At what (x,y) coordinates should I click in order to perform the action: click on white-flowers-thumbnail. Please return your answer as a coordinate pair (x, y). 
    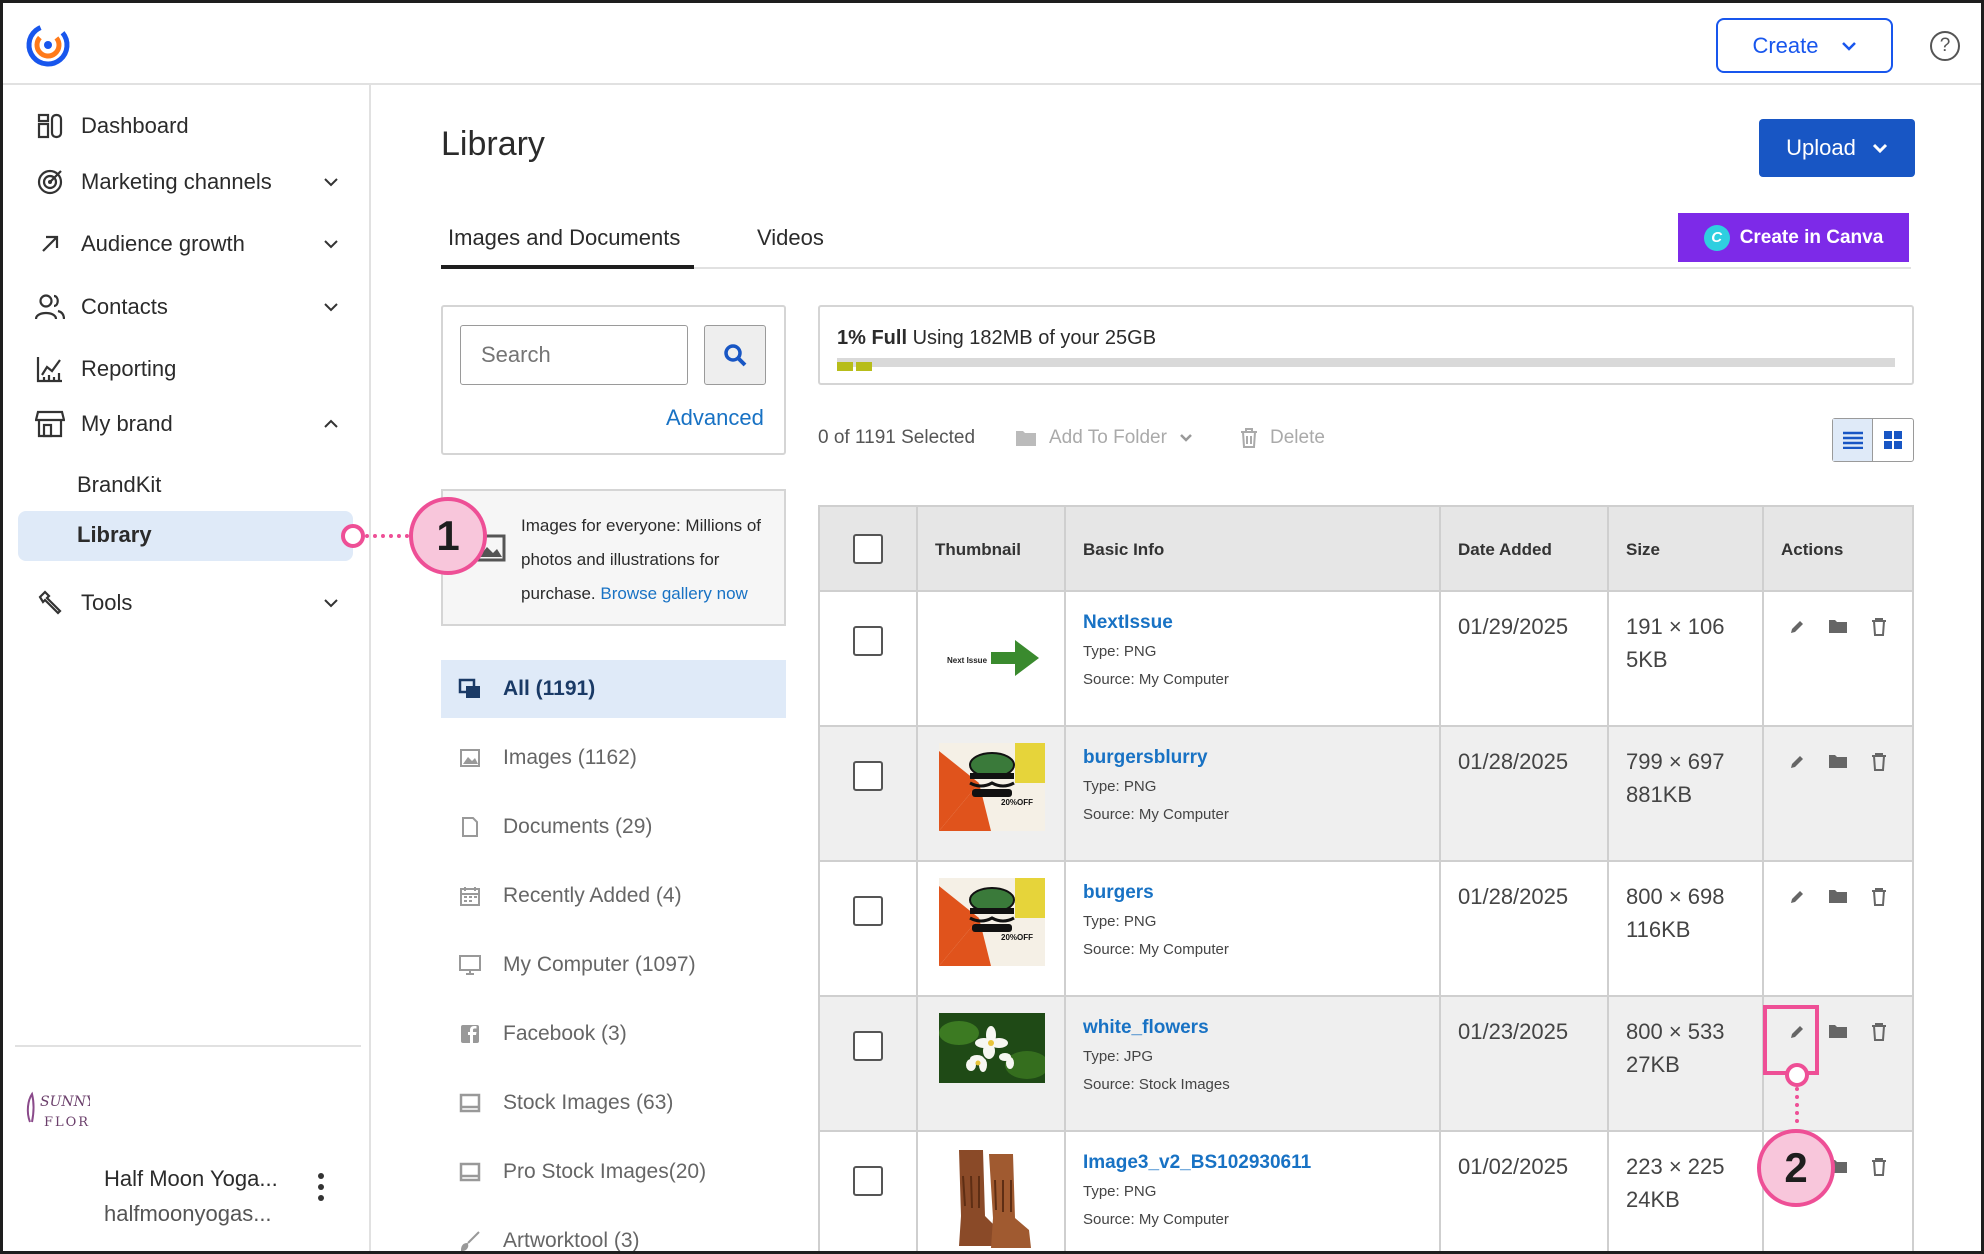
    Looking at the image, I should click on (992, 1048).